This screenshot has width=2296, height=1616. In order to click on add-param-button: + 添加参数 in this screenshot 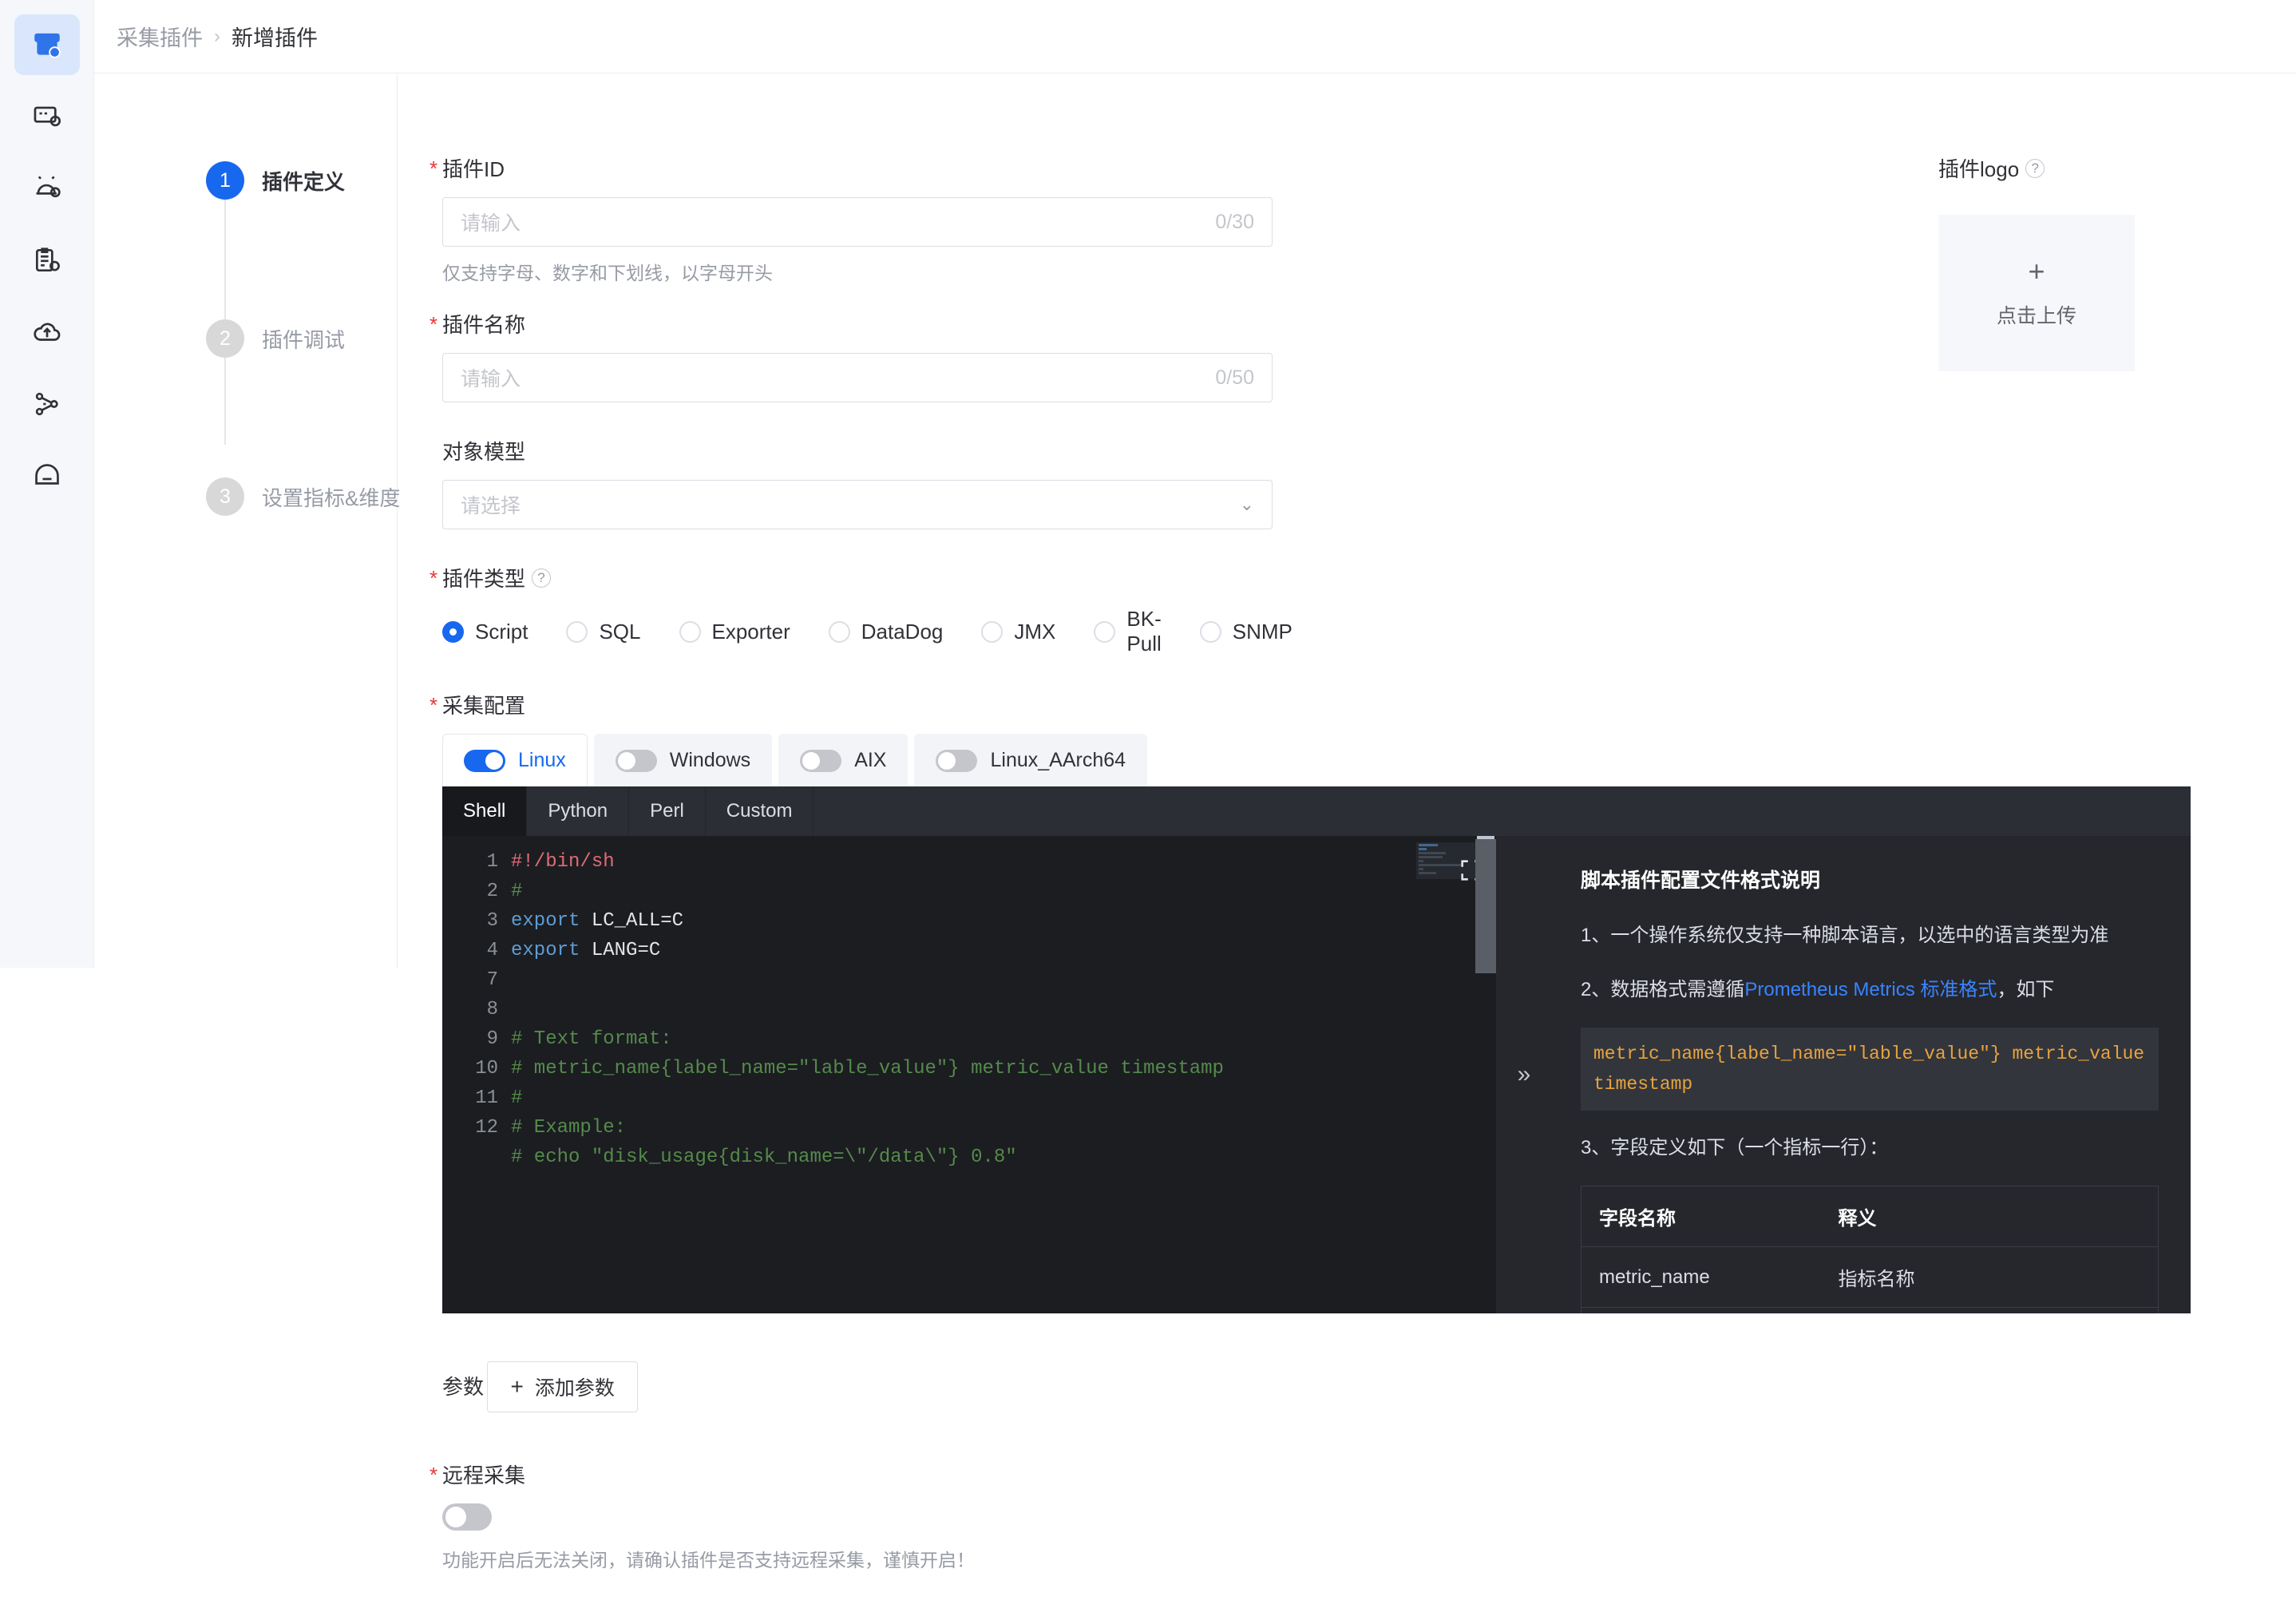, I will do `click(562, 1386)`.